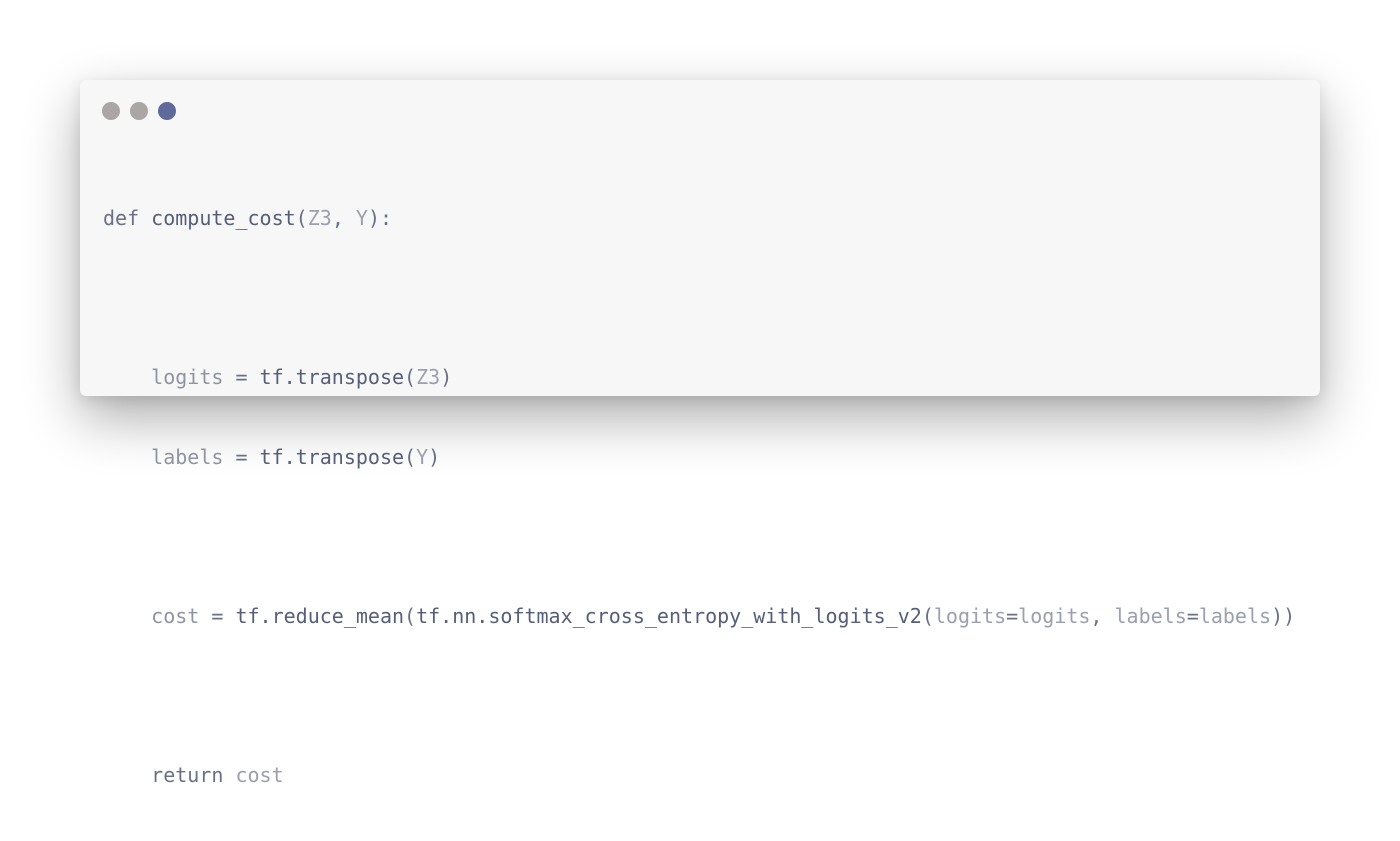 The width and height of the screenshot is (1400, 841). I want to click on code-line-4: labels = tf.transpose(Y), so click(296, 456).